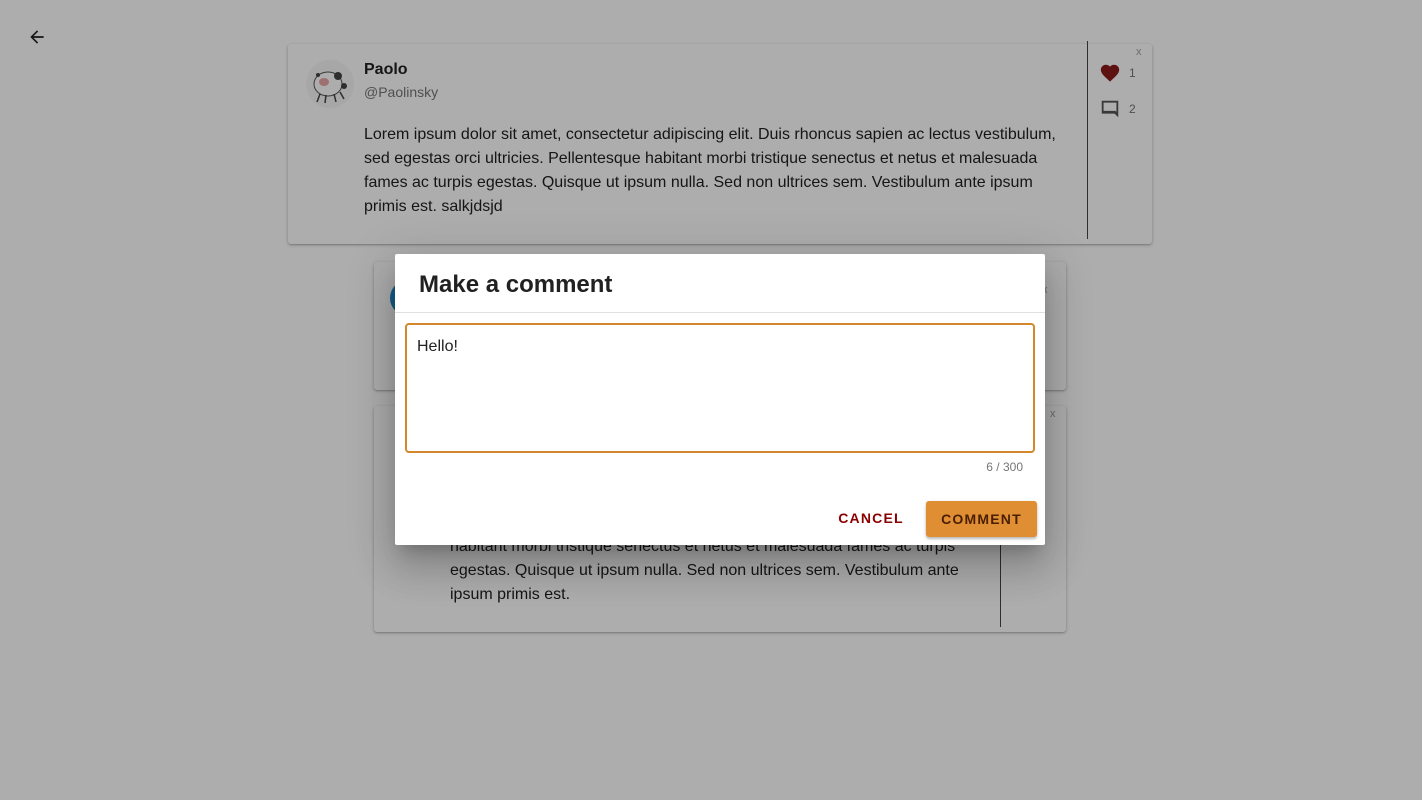 The image size is (1422, 800). What do you see at coordinates (516, 284) in the screenshot?
I see `dialog-title: Make a comment` at bounding box center [516, 284].